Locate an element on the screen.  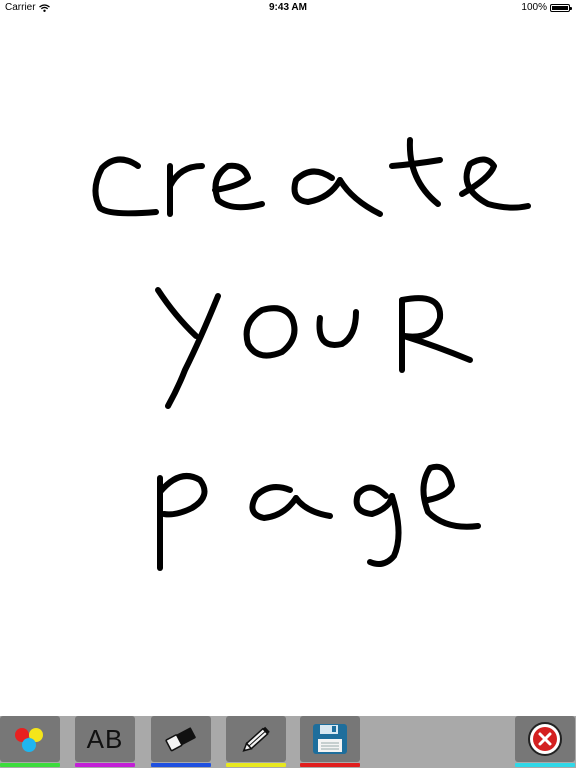
color-palette-icon is located at coordinates (29, 740).